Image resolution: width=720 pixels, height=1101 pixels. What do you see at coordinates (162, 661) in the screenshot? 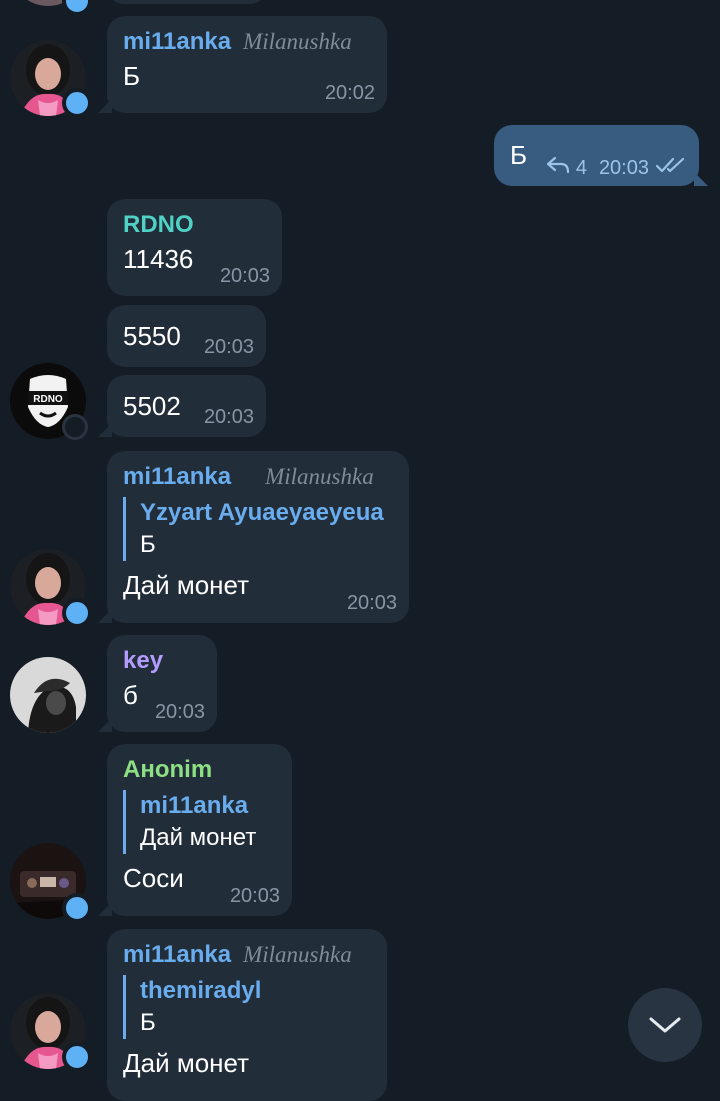
I see `sender-name: key` at bounding box center [162, 661].